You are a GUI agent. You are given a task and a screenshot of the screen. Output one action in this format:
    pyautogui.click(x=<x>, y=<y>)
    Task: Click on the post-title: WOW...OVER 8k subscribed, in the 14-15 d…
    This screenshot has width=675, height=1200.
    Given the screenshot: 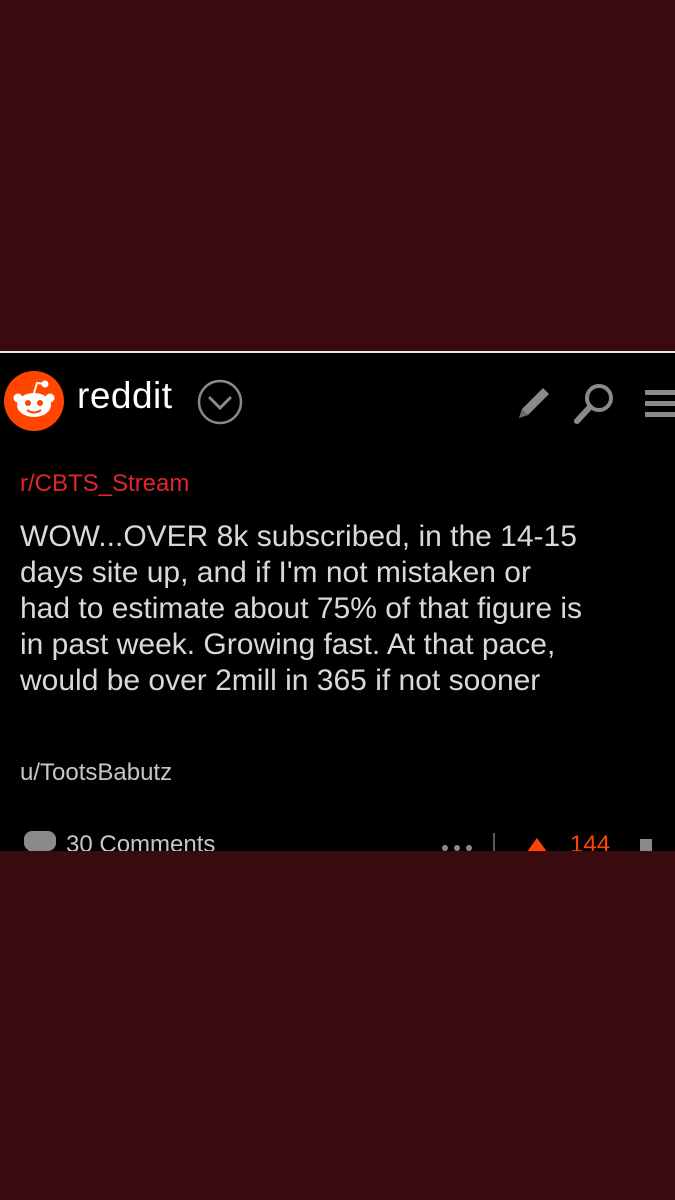 What is the action you would take?
    pyautogui.click(x=347, y=609)
    